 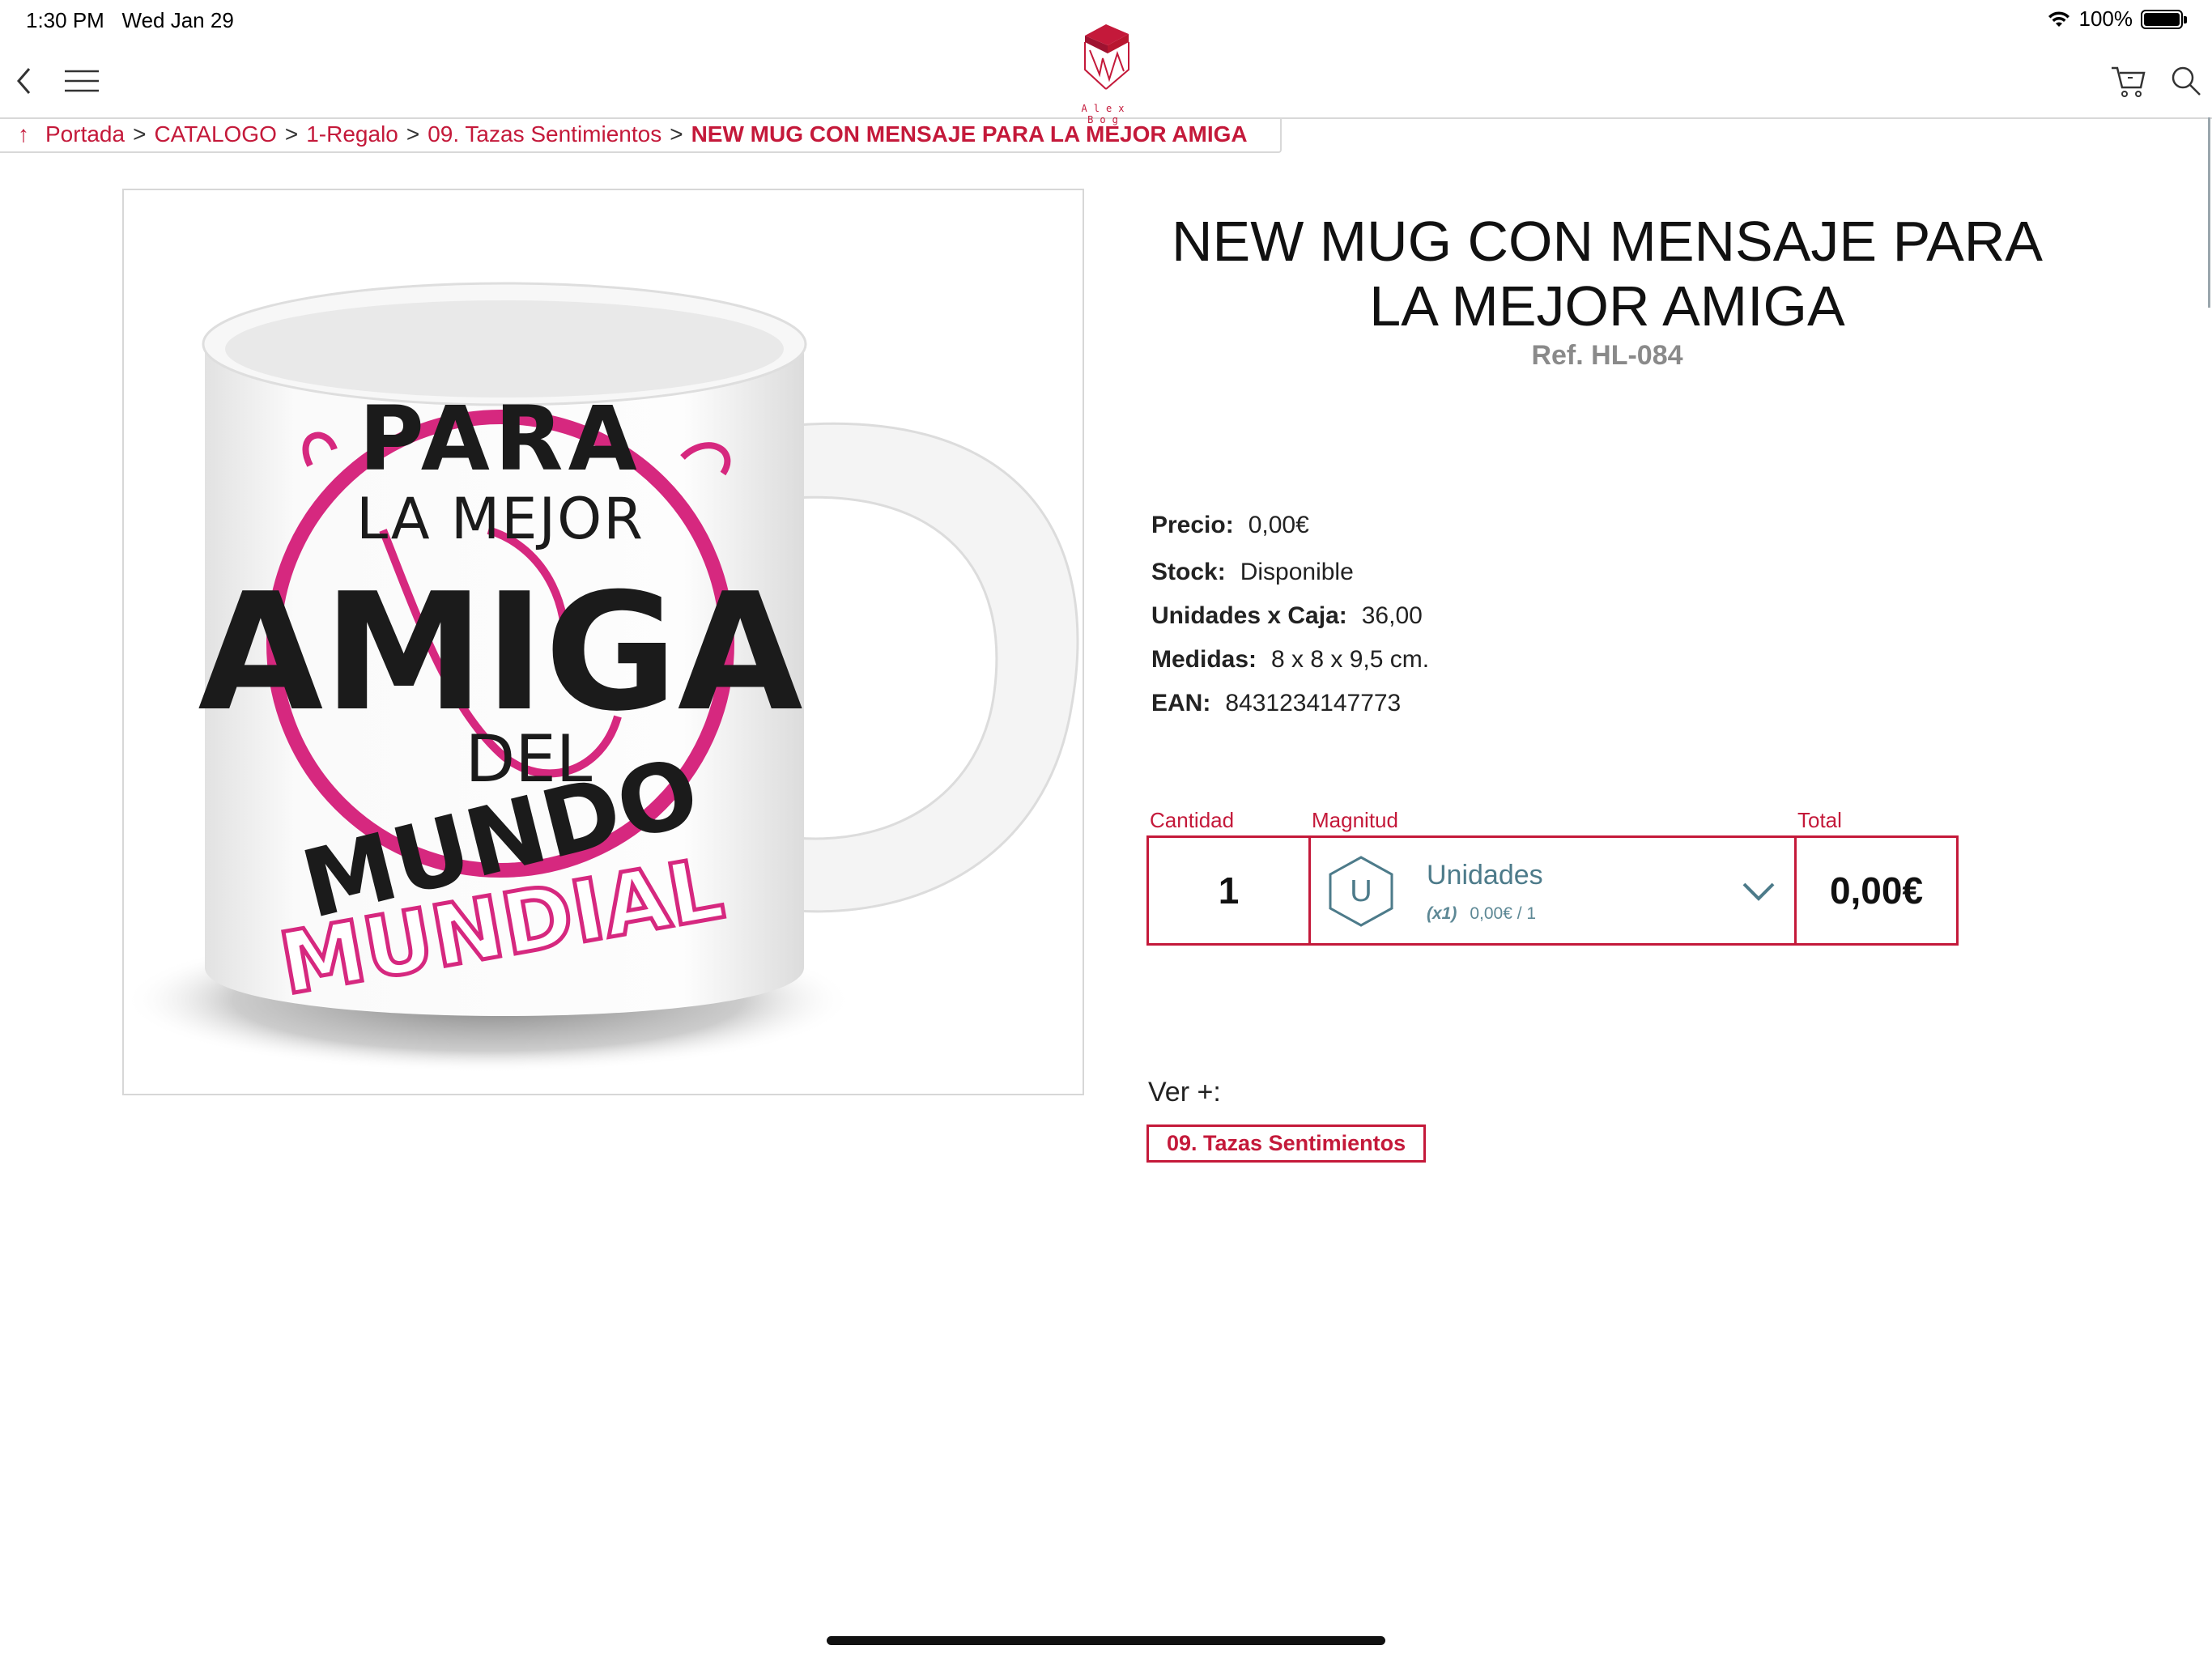 I want to click on product-ref: Ref. HL-084, so click(x=1607, y=355).